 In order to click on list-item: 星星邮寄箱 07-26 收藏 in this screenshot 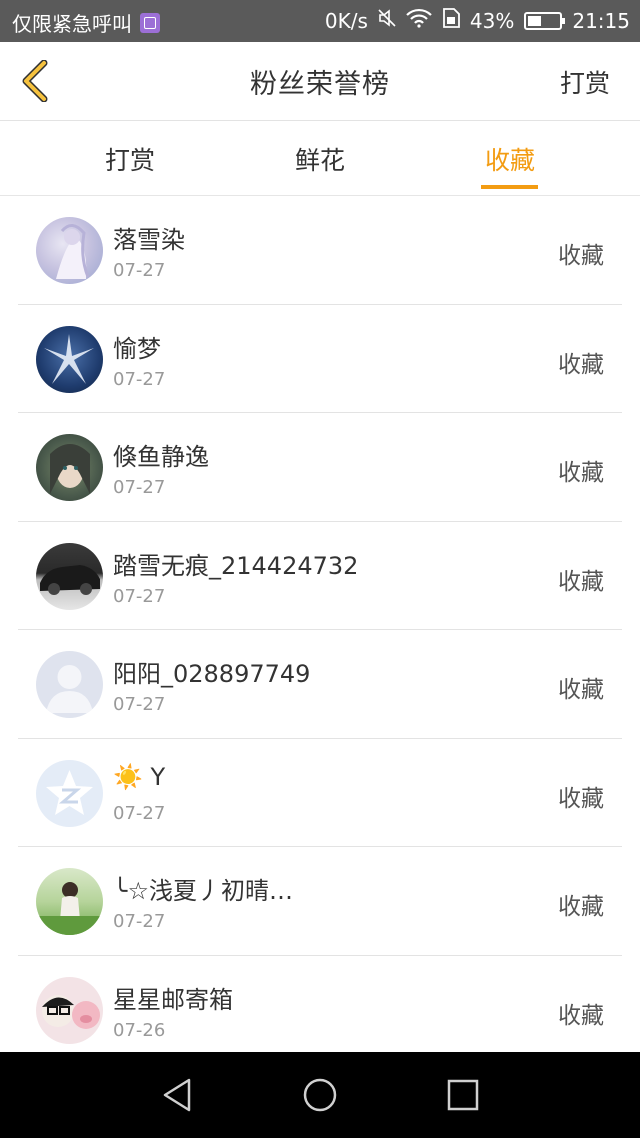, I will do `click(320, 1010)`.